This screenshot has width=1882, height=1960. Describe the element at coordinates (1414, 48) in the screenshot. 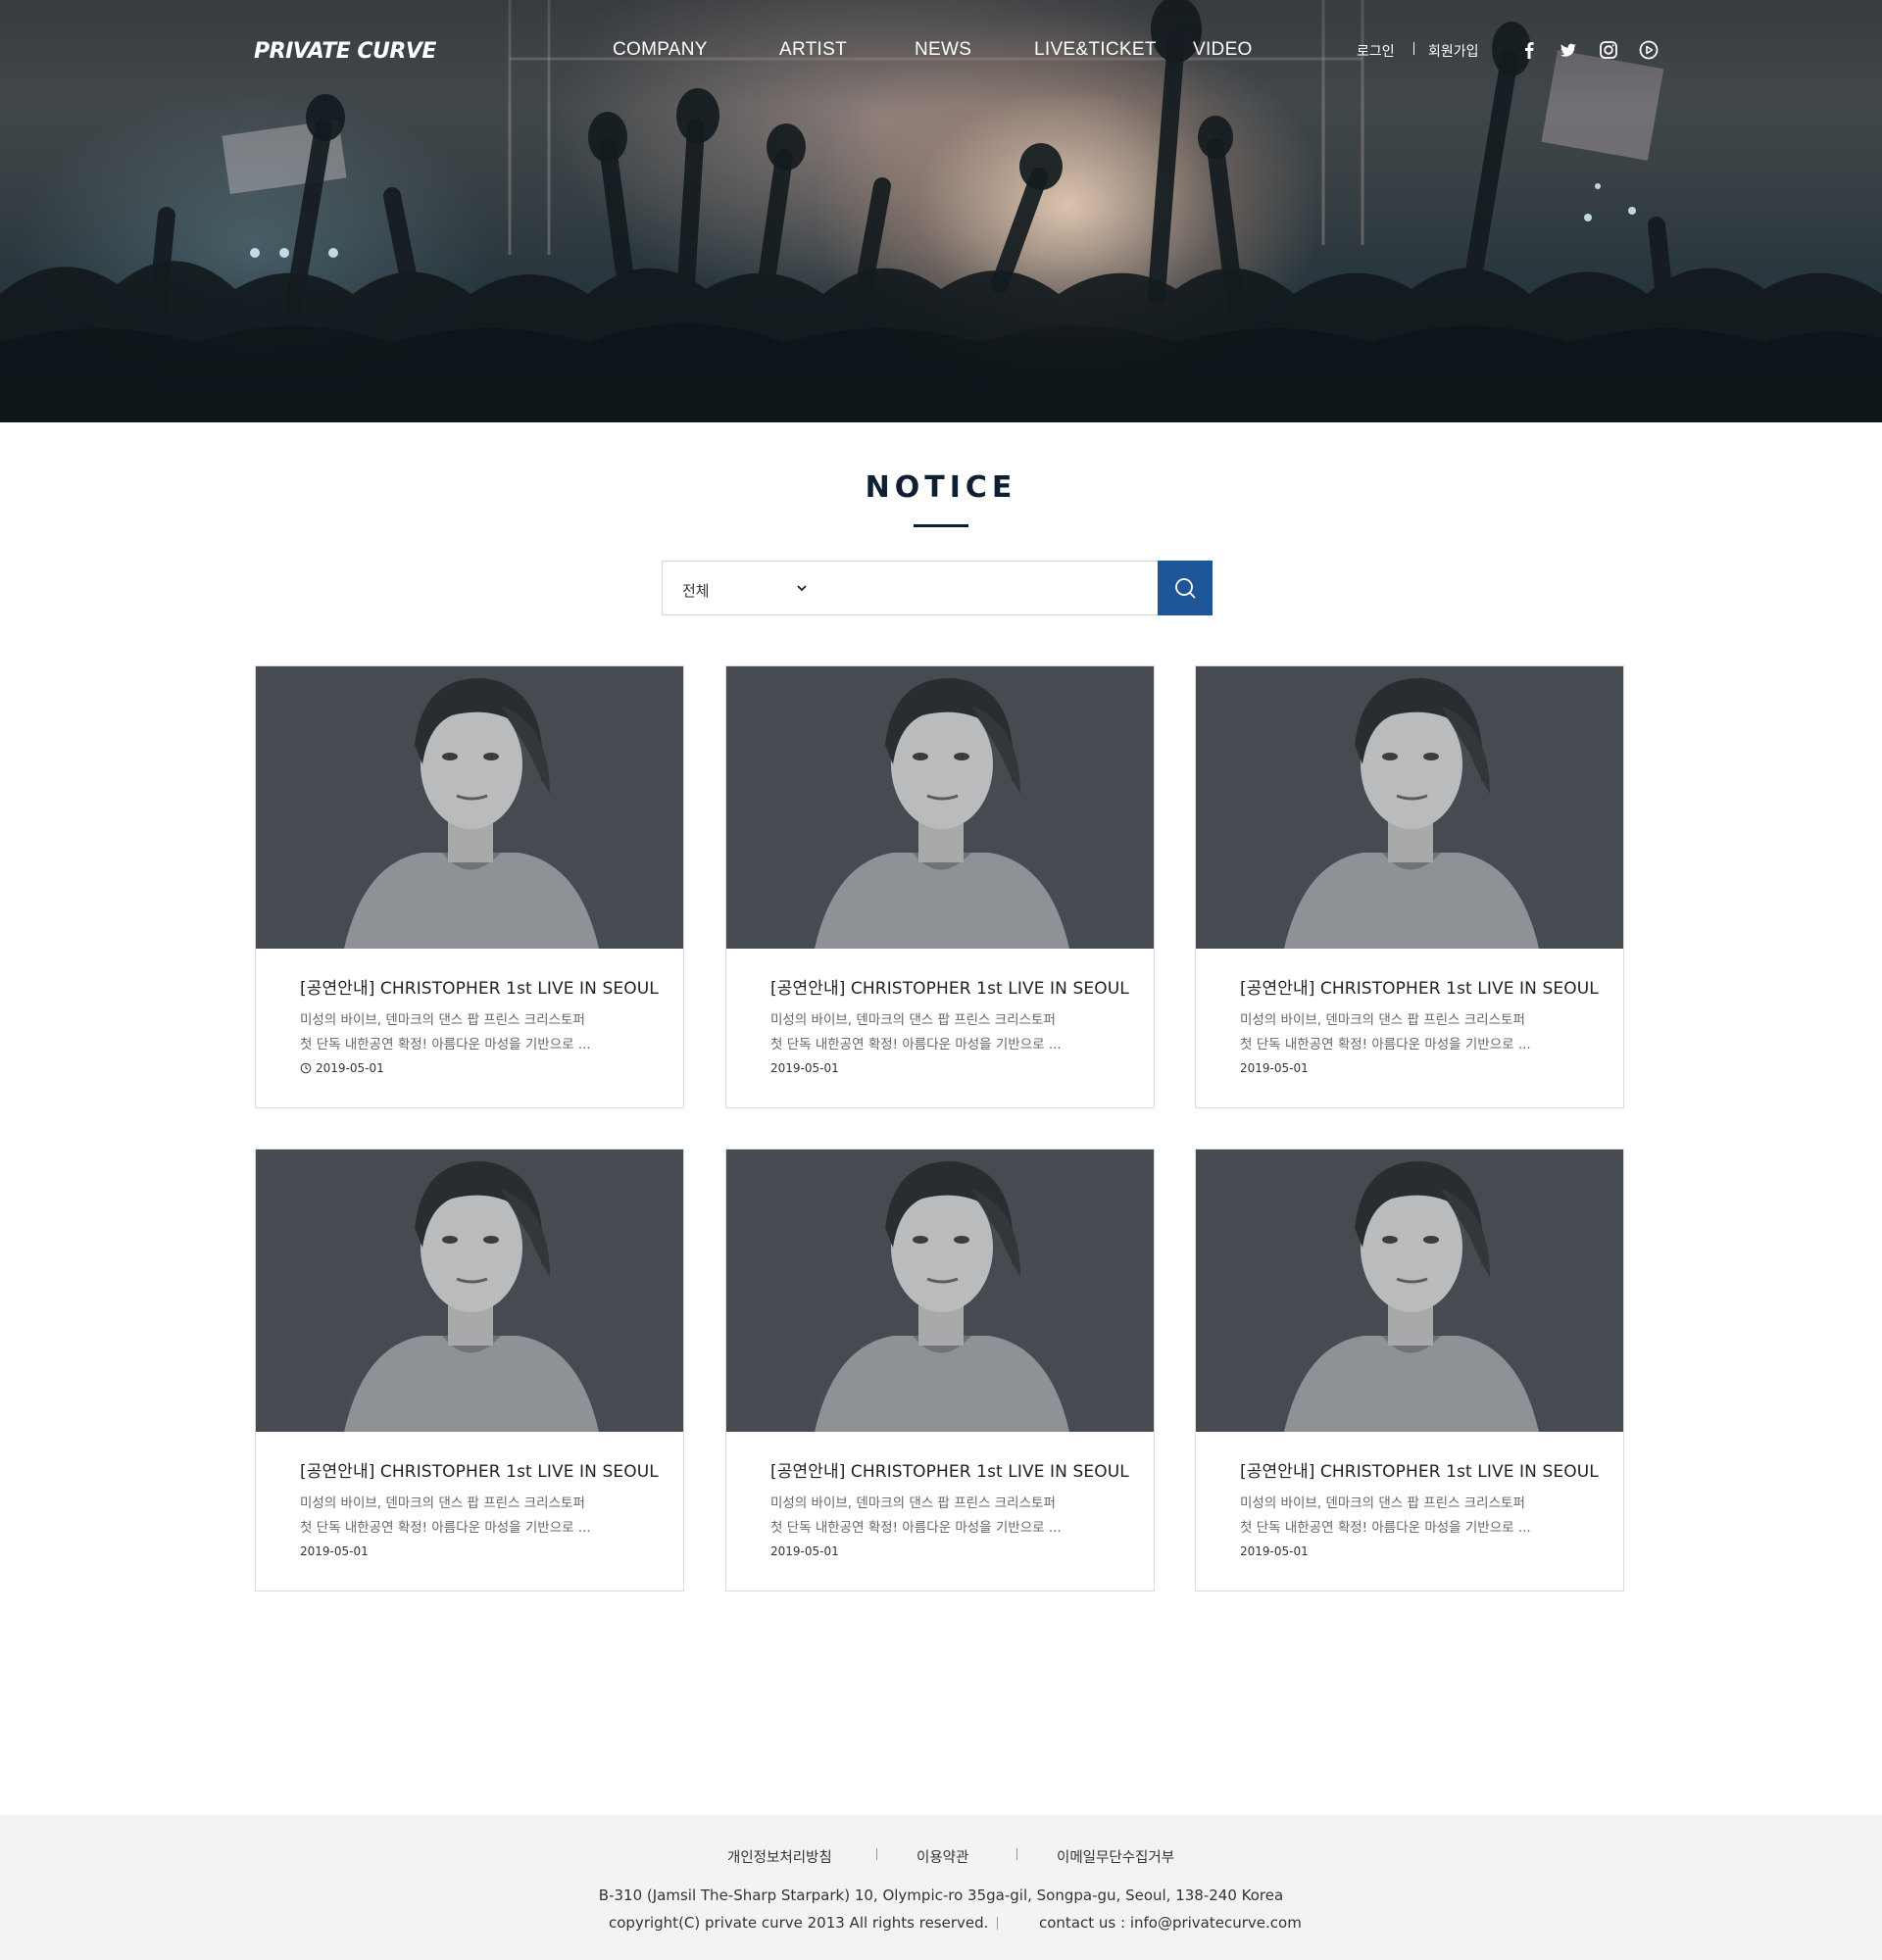

I see `util-divider` at that location.